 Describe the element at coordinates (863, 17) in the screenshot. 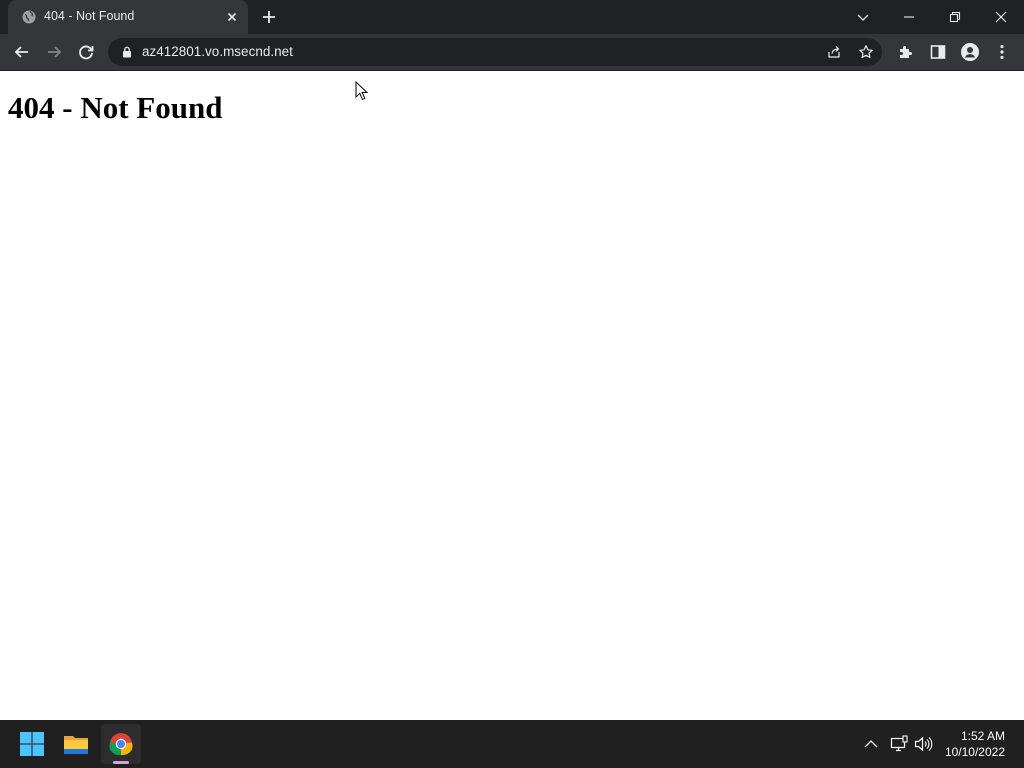

I see `tab-search-chevron-icon` at that location.